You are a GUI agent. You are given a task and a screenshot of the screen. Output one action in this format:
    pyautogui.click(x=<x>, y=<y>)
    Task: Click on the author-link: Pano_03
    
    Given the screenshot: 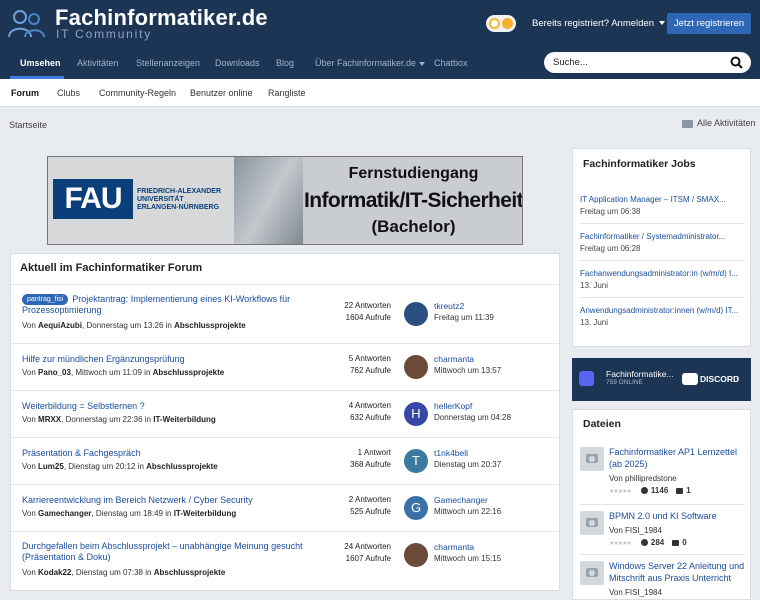 What is the action you would take?
    pyautogui.click(x=54, y=372)
    